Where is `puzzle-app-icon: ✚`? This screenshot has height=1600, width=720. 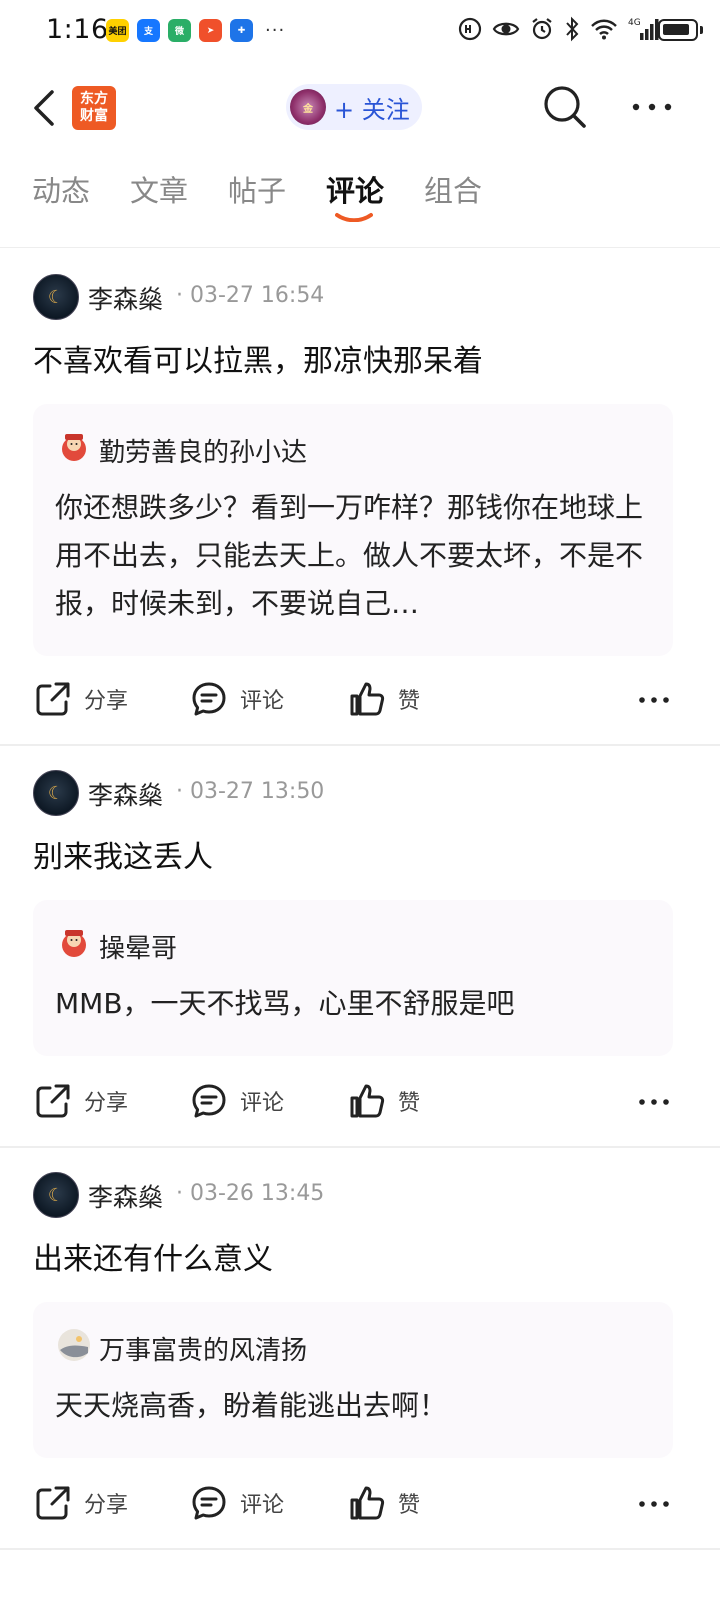
puzzle-app-icon: ✚ is located at coordinates (241, 30).